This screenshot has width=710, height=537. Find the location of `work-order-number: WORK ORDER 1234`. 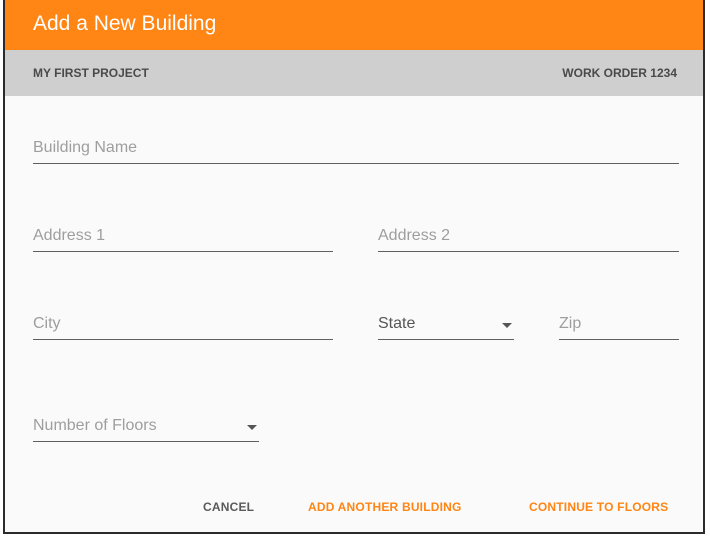

work-order-number: WORK ORDER 1234 is located at coordinates (619, 73).